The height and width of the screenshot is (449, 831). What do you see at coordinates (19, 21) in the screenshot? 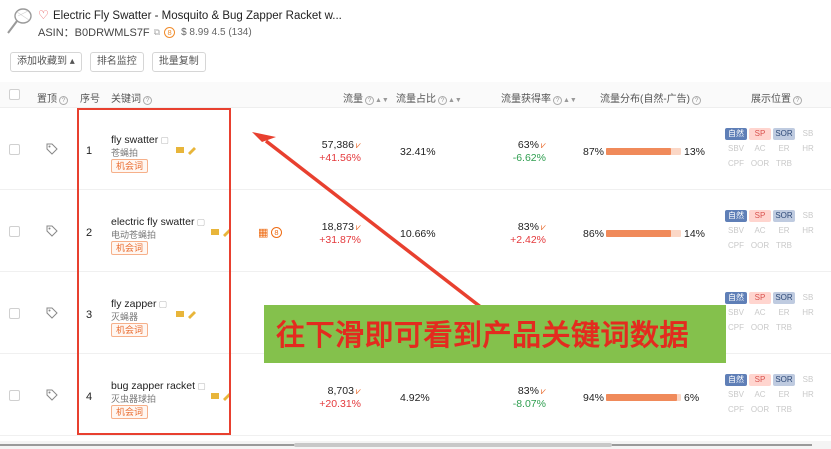
I see `product-thumbnail-icon` at bounding box center [19, 21].